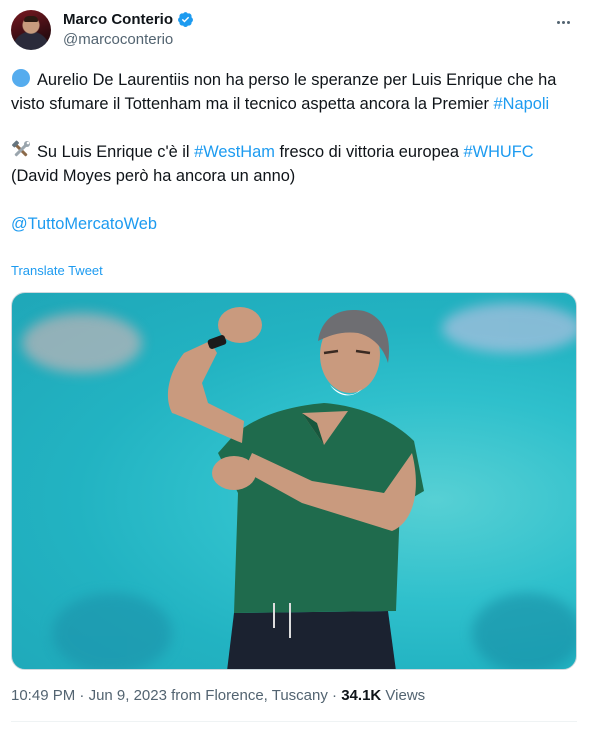 This screenshot has width=593, height=733. I want to click on user-handle: @marcoconterio, so click(118, 39).